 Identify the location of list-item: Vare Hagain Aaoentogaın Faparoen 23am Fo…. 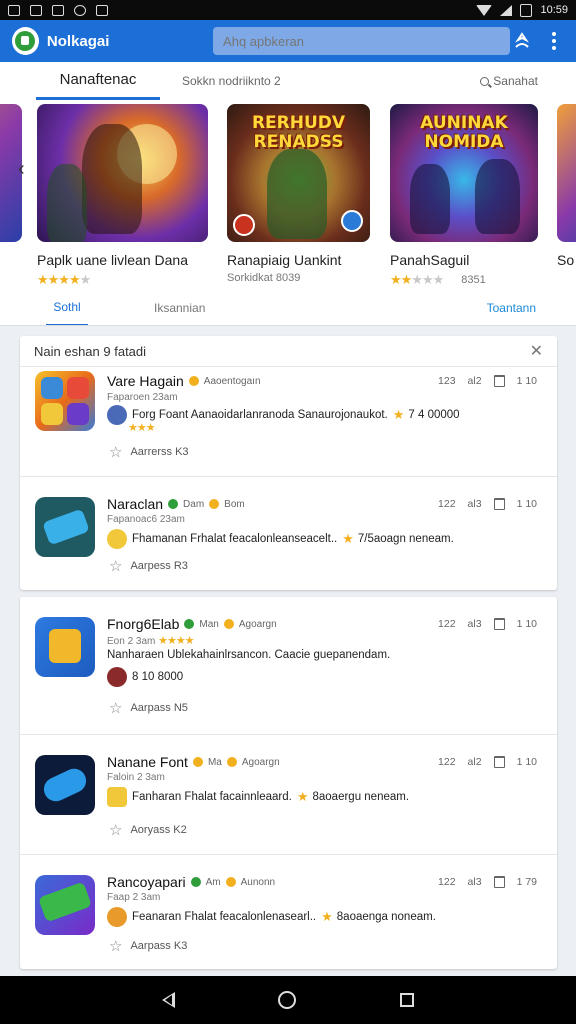
(288, 421).